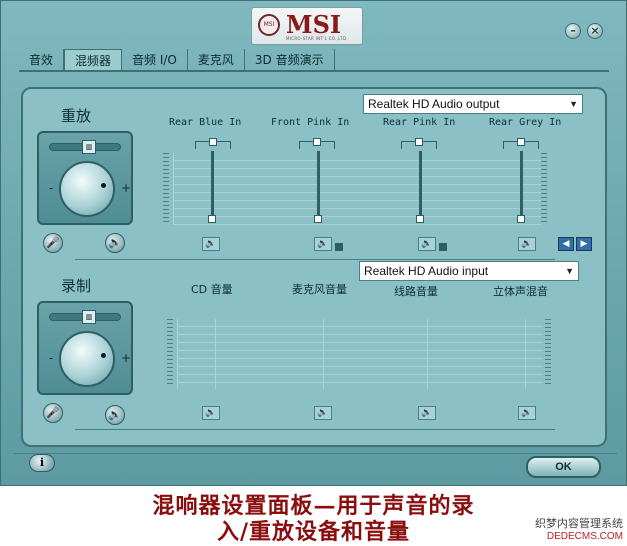 The image size is (627, 546). Describe the element at coordinates (566, 244) in the screenshot. I see `scroll-left-button: ◀` at that location.